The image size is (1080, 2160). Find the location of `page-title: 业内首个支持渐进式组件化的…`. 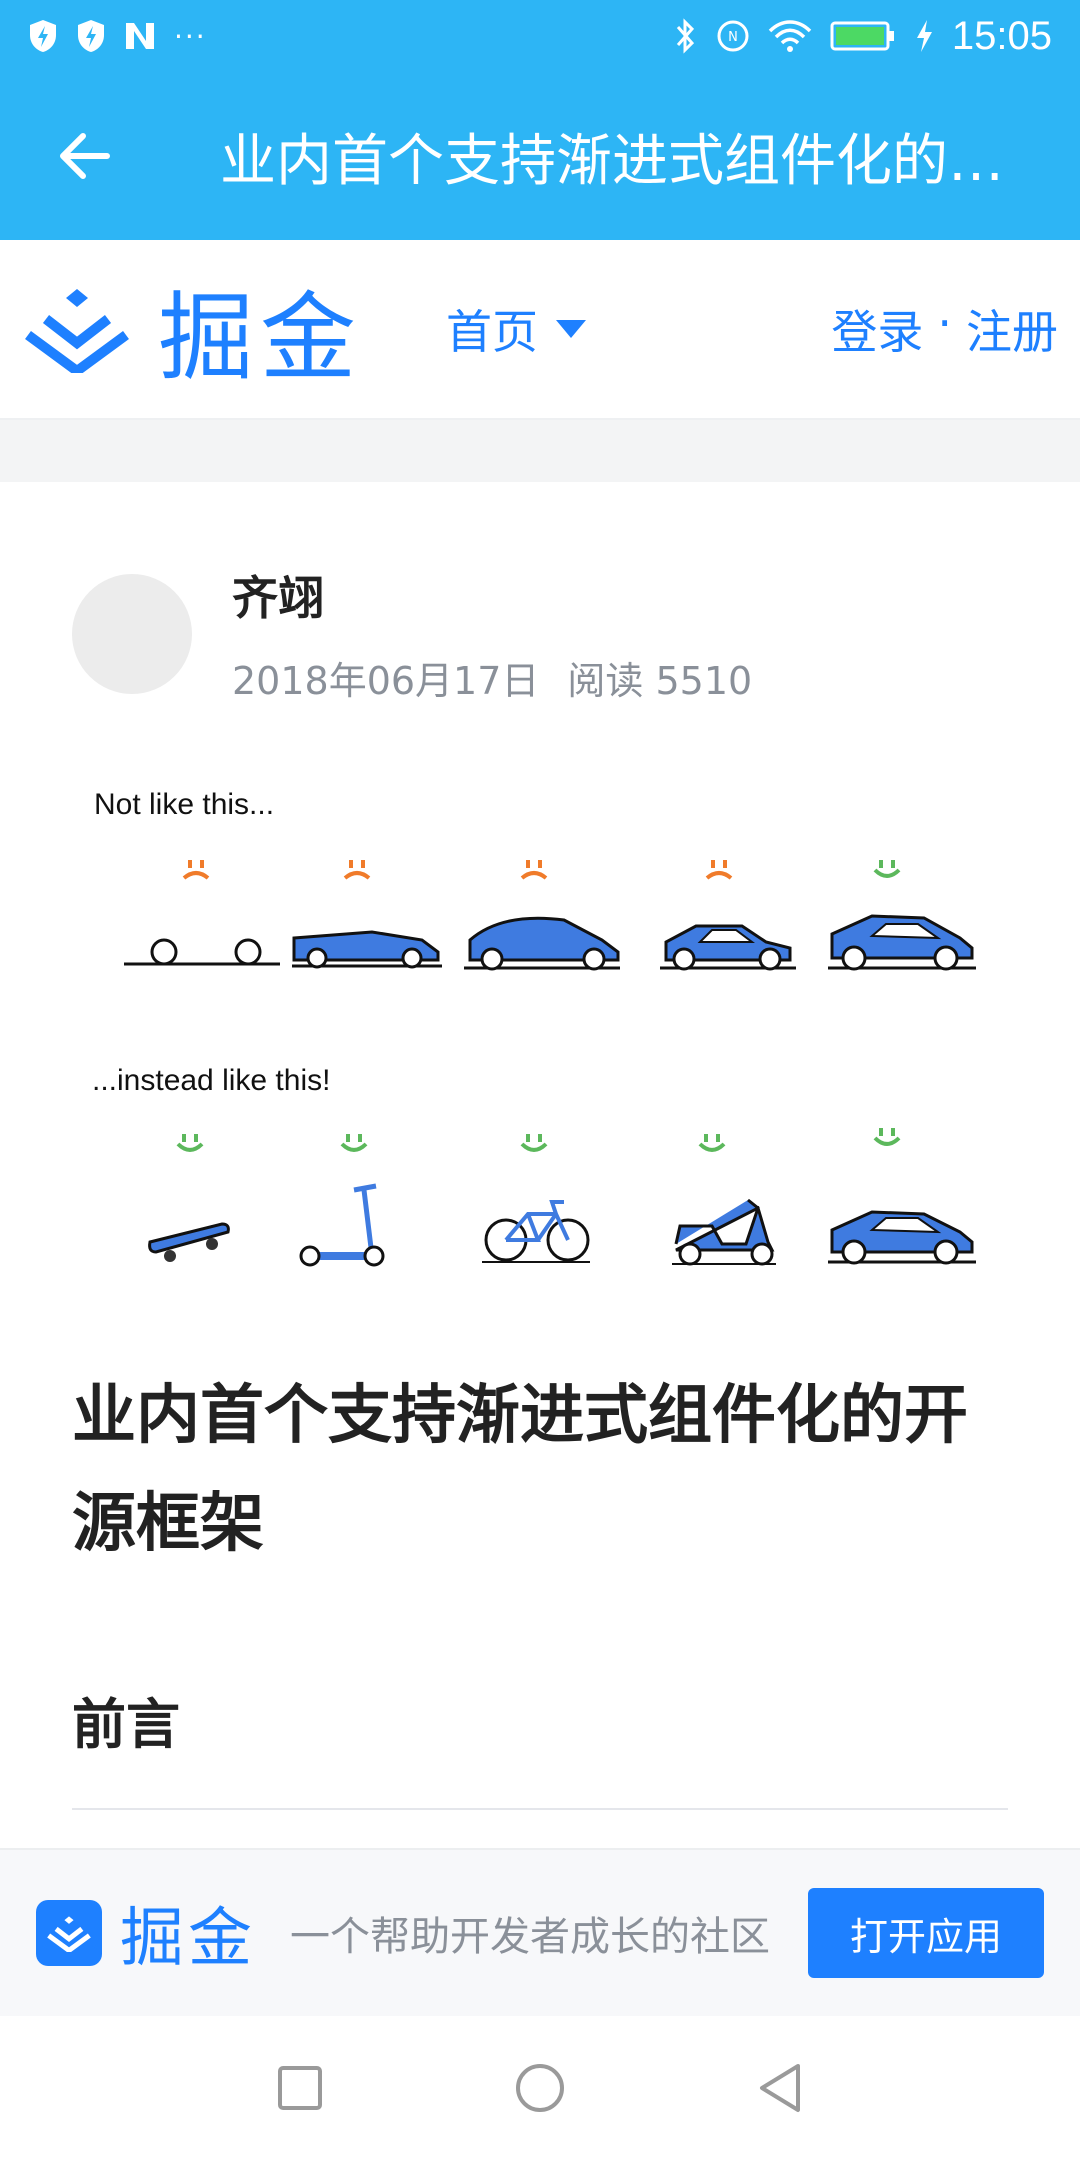

page-title: 业内首个支持渐进式组件化的… is located at coordinates (612, 161).